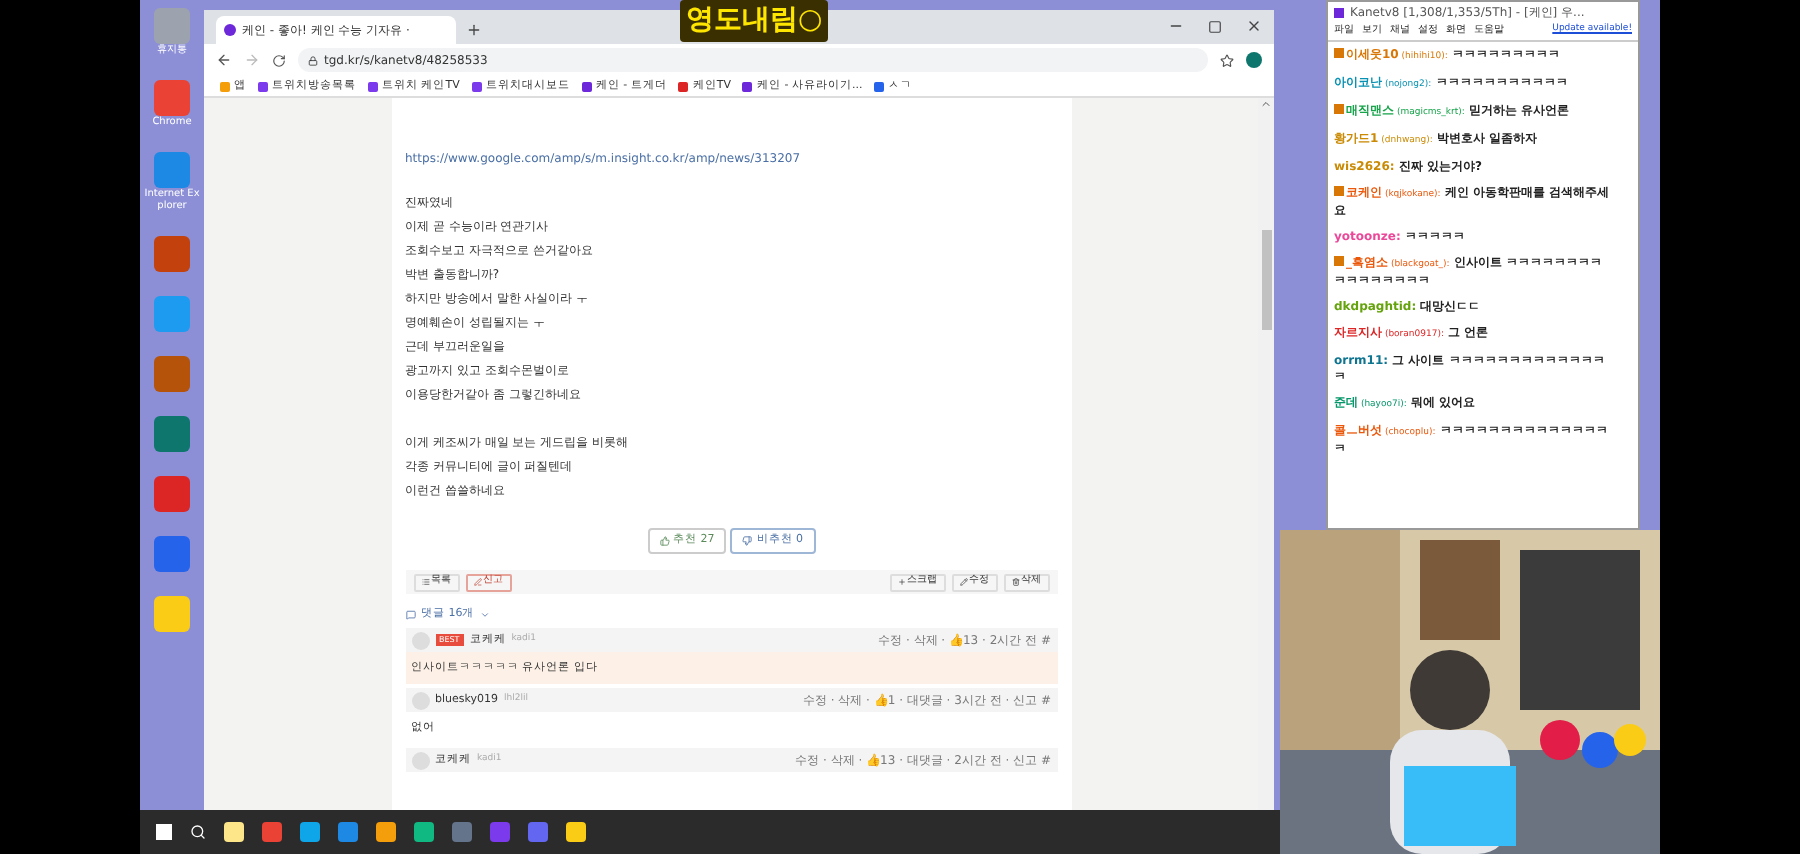  What do you see at coordinates (252, 60) in the screenshot?
I see `forward-icon` at bounding box center [252, 60].